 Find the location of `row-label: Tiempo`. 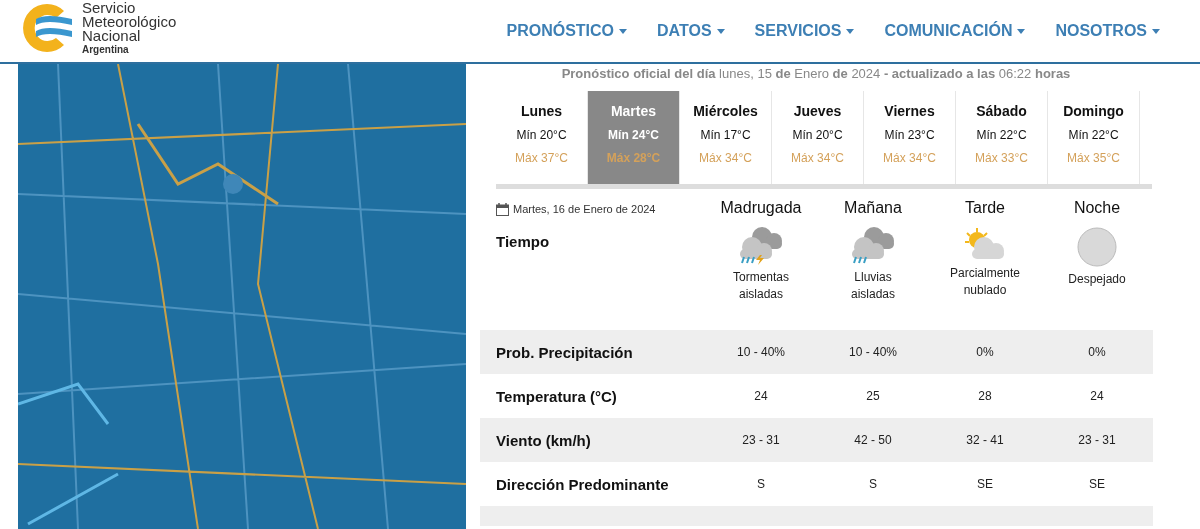

row-label: Tiempo is located at coordinates (523, 242).